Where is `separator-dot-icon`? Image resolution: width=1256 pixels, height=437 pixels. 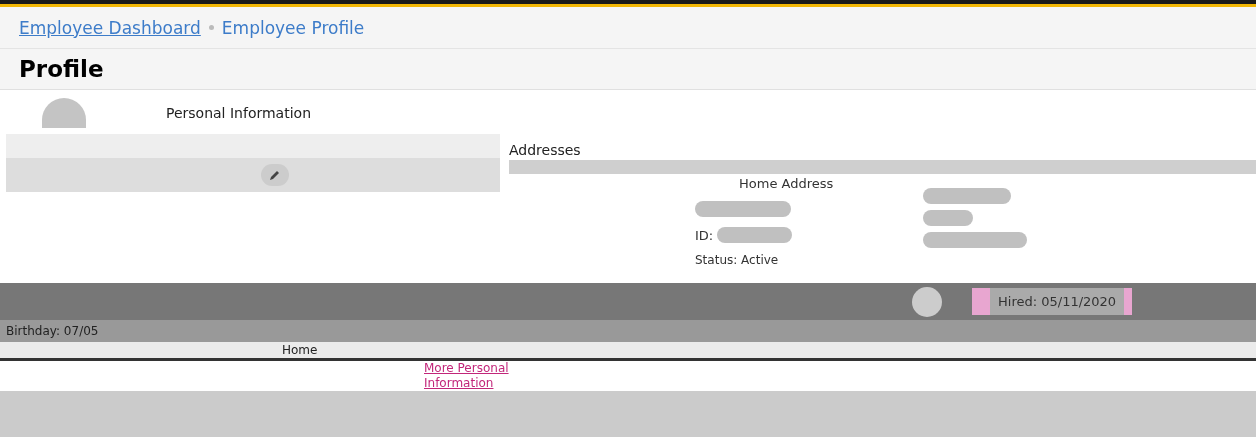
separator-dot-icon is located at coordinates (211, 27).